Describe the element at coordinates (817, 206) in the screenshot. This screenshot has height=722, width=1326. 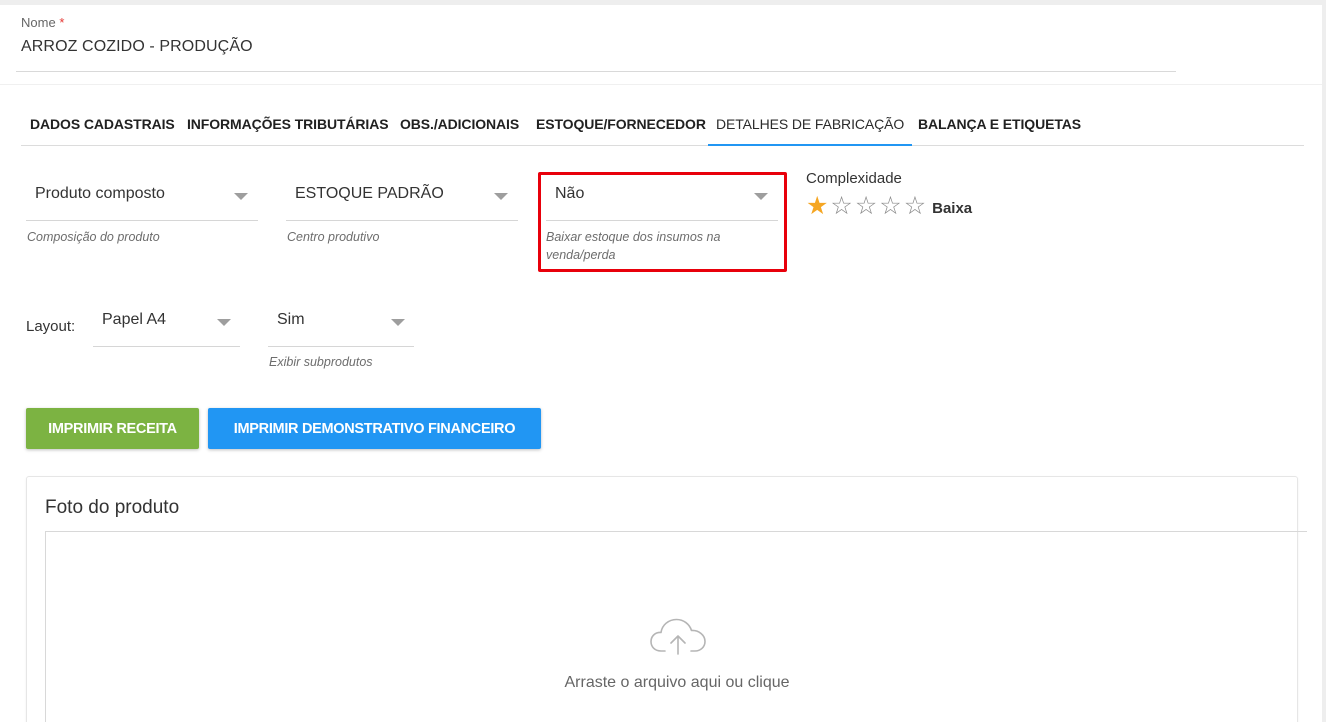
I see `star-filled-icon: ★` at that location.